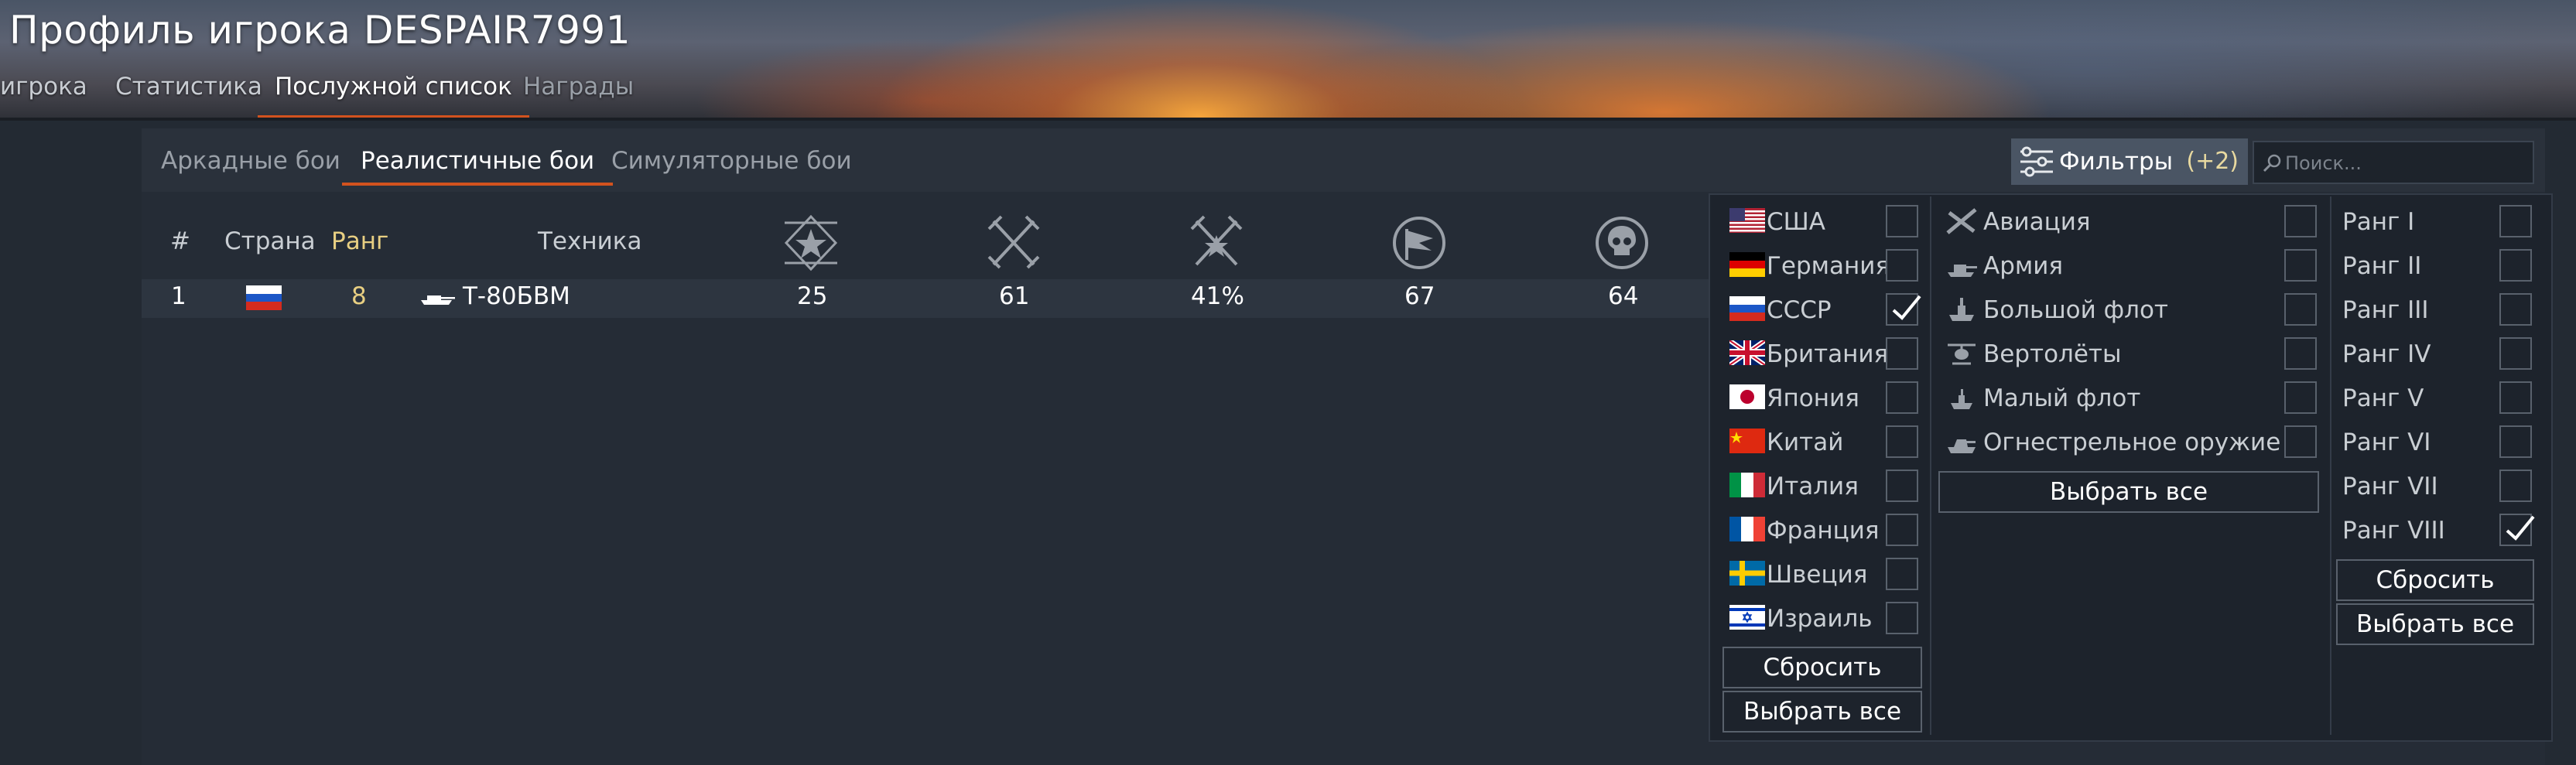 This screenshot has height=765, width=2576. Describe the element at coordinates (2439, 485) in the screenshot. I see `rank-filter-item: Ранг VII` at that location.